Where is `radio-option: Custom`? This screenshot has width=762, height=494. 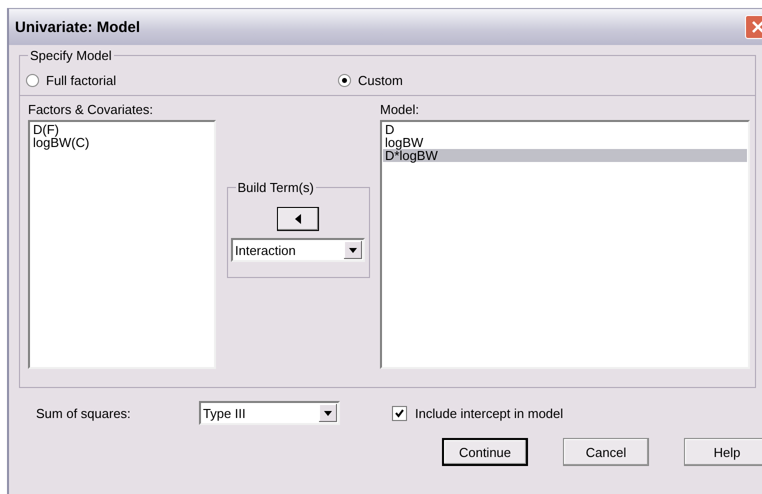 radio-option: Custom is located at coordinates (370, 80).